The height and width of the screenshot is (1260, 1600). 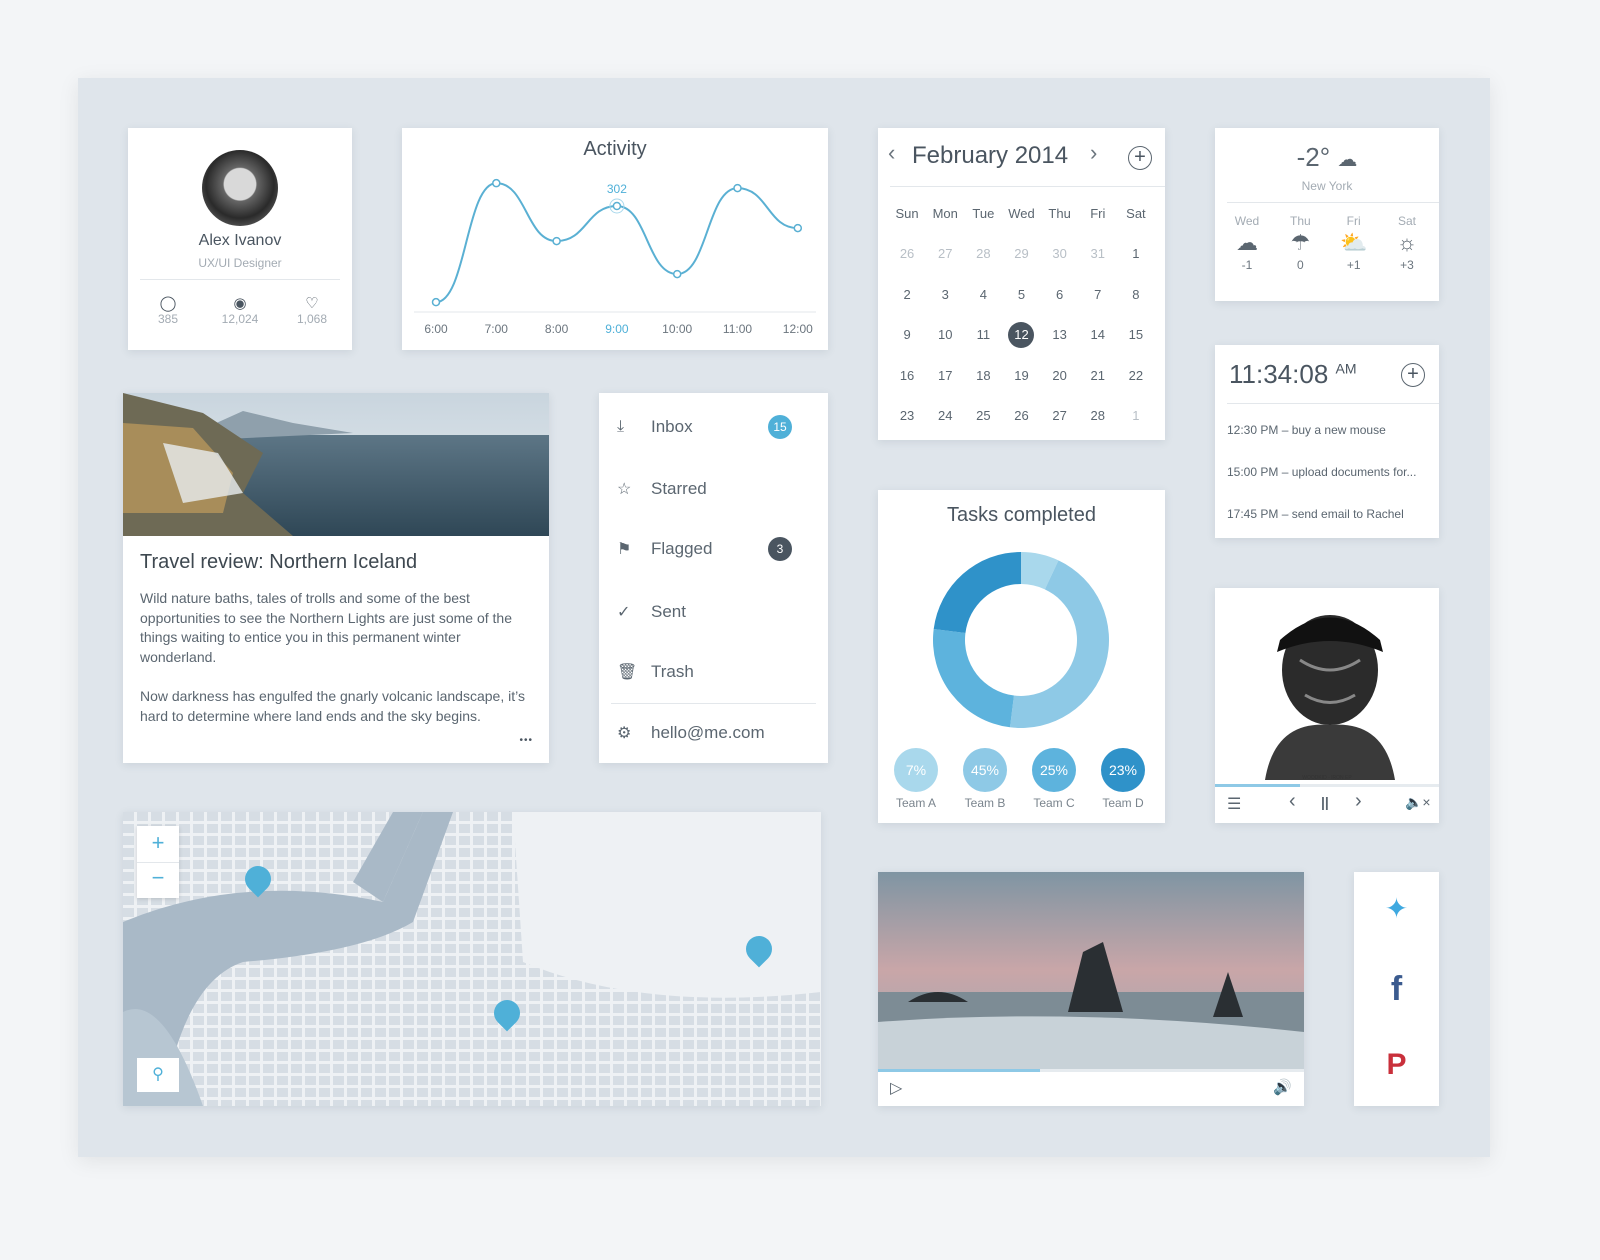 I want to click on data-label: 302, so click(x=617, y=189).